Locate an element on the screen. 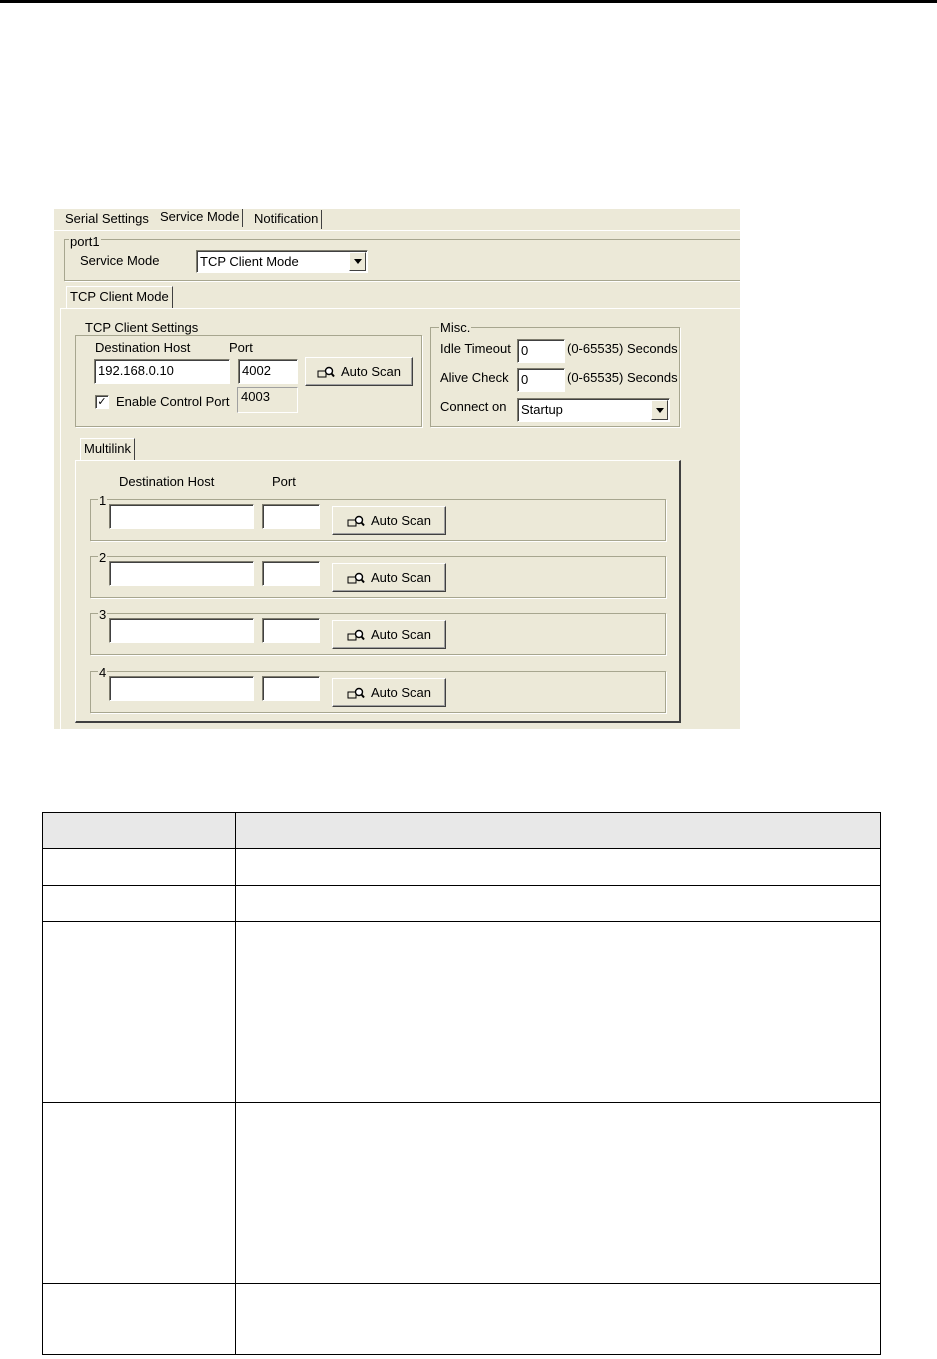 Image resolution: width=937 pixels, height=1359 pixels. alive-check-unit: (0-65535) Seconds is located at coordinates (622, 377).